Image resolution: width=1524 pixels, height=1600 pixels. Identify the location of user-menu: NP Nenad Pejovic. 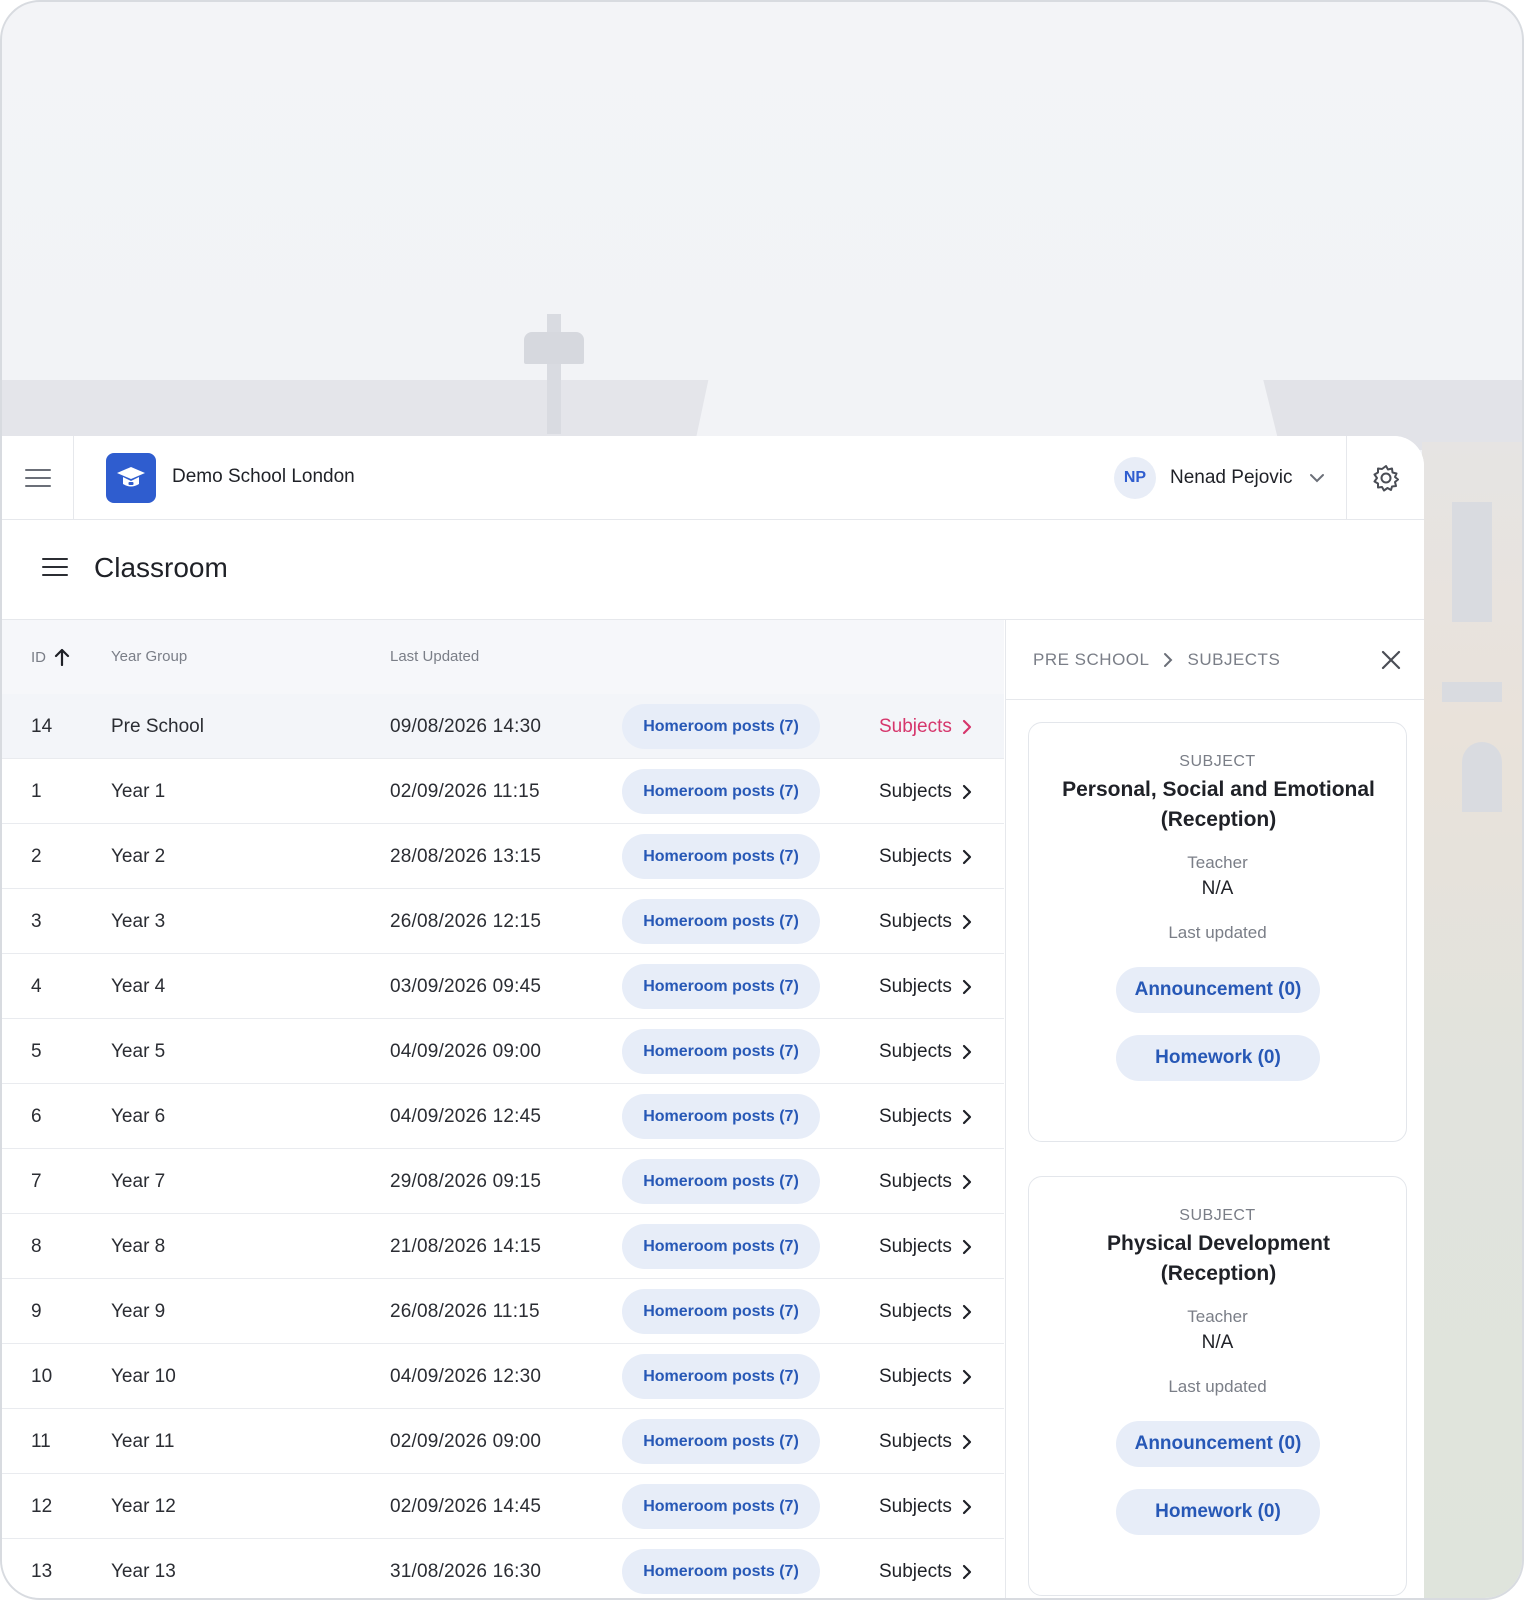
(1219, 478).